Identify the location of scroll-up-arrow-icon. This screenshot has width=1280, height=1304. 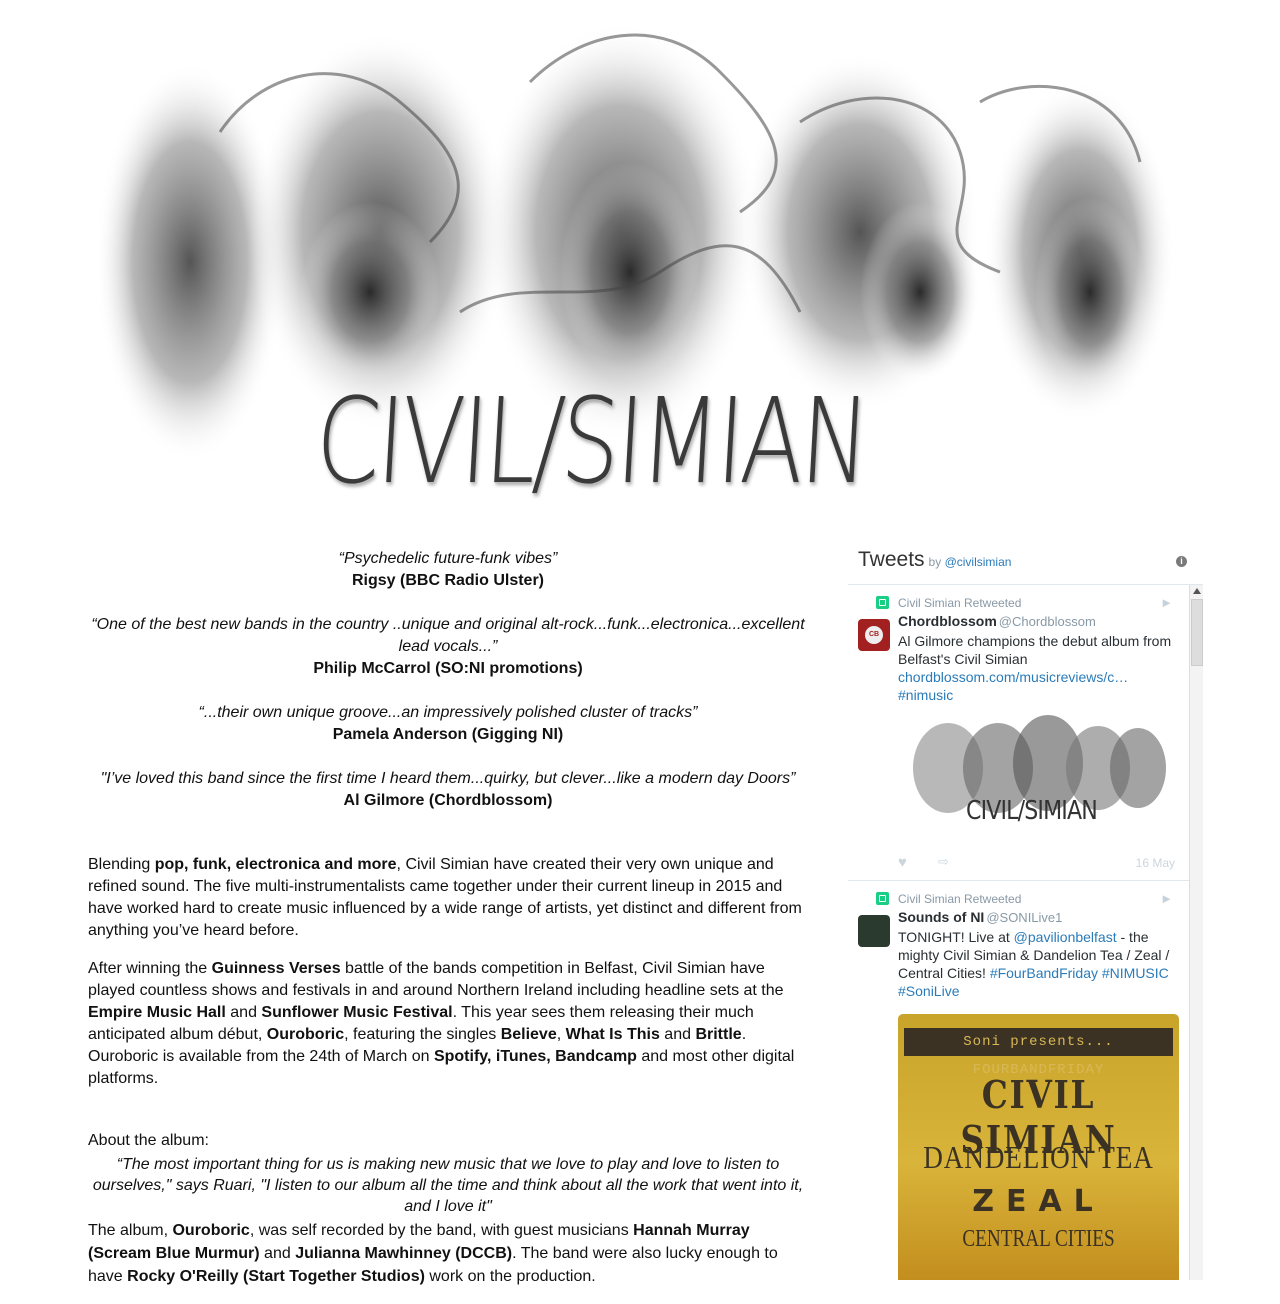
(1197, 591).